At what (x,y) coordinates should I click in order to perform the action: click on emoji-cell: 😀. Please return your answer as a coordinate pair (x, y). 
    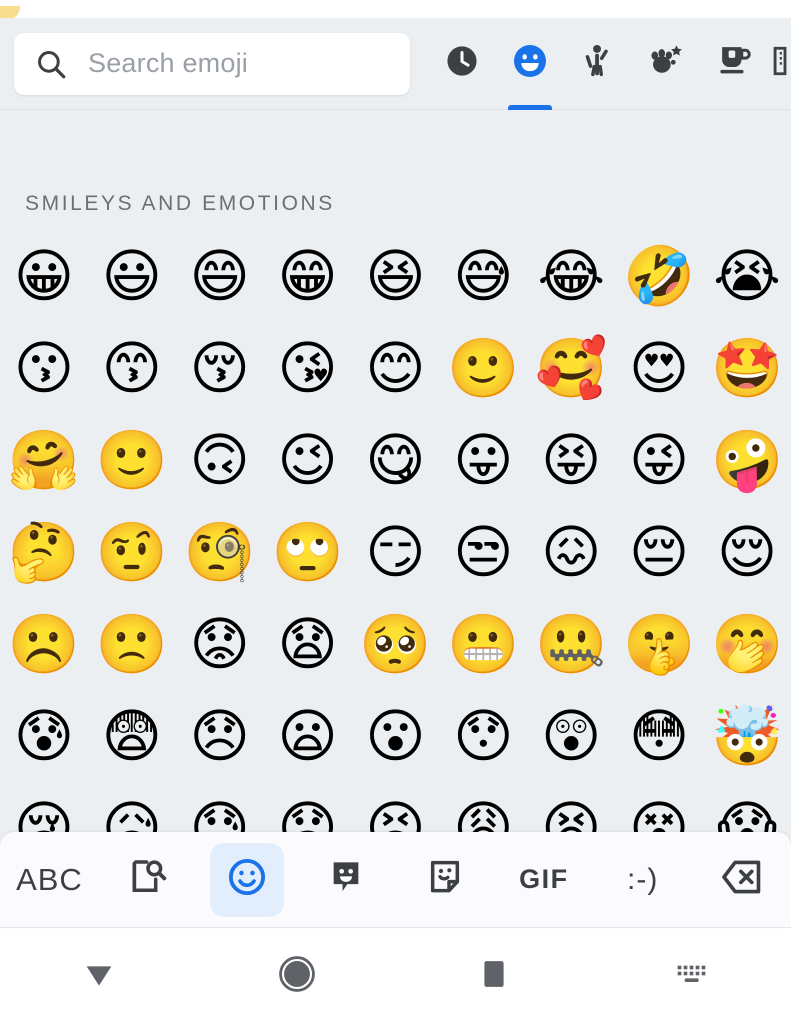
    Looking at the image, I should click on (44, 276).